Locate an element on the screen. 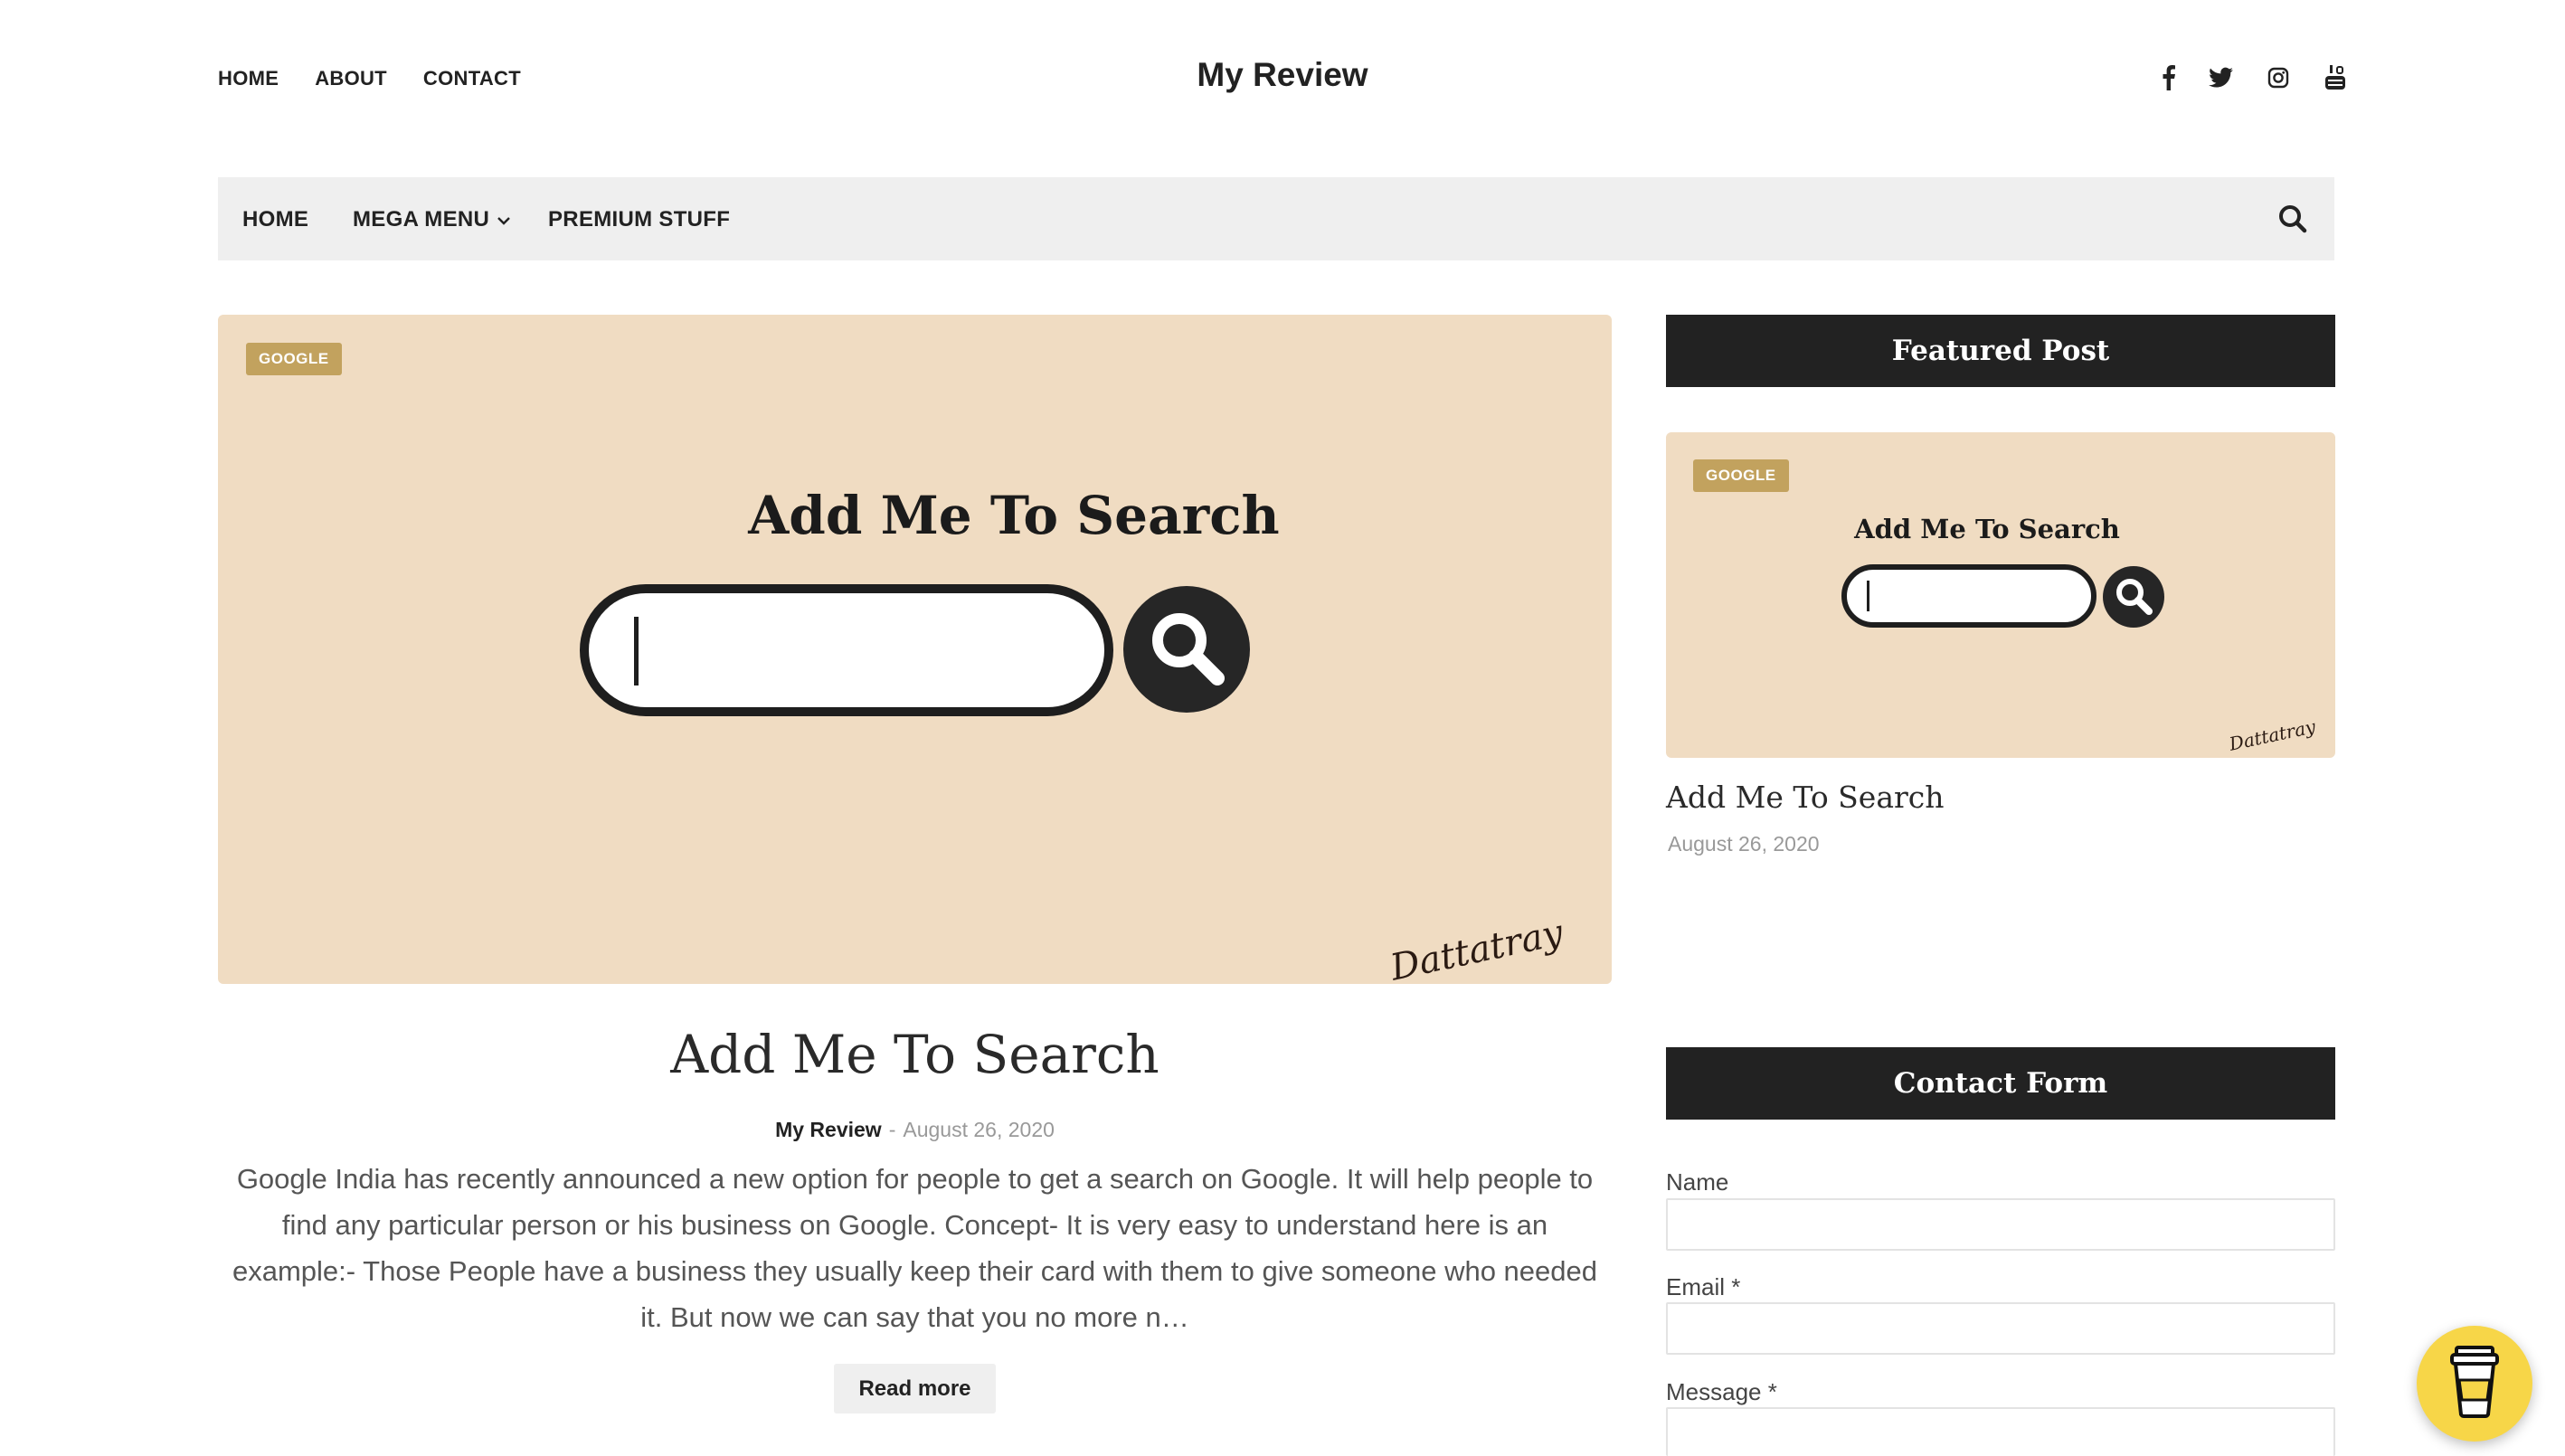 The width and height of the screenshot is (2565, 1456). nav-item-premium-stuff-label: PREMIUM STUFF is located at coordinates (639, 219).